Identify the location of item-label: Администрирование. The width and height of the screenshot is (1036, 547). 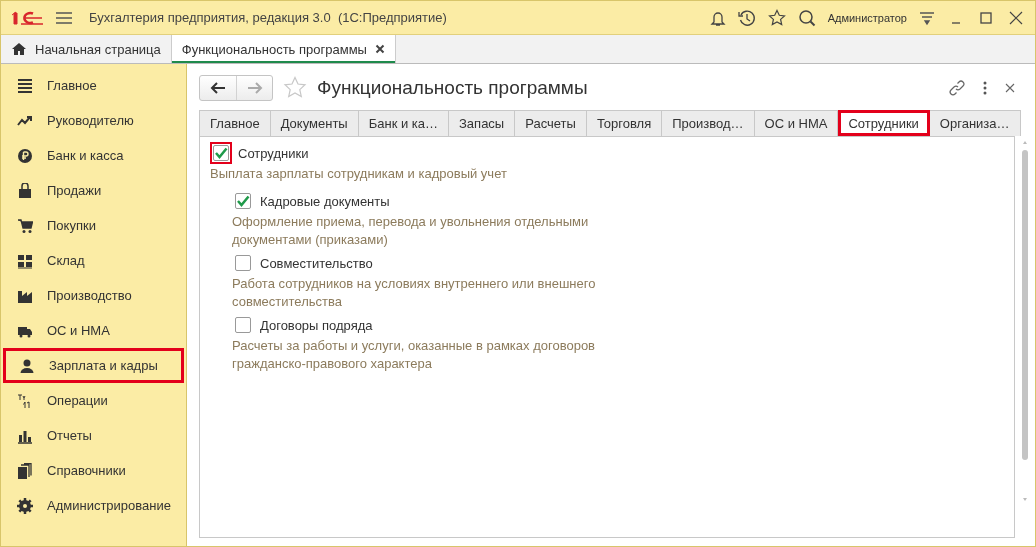
(109, 505).